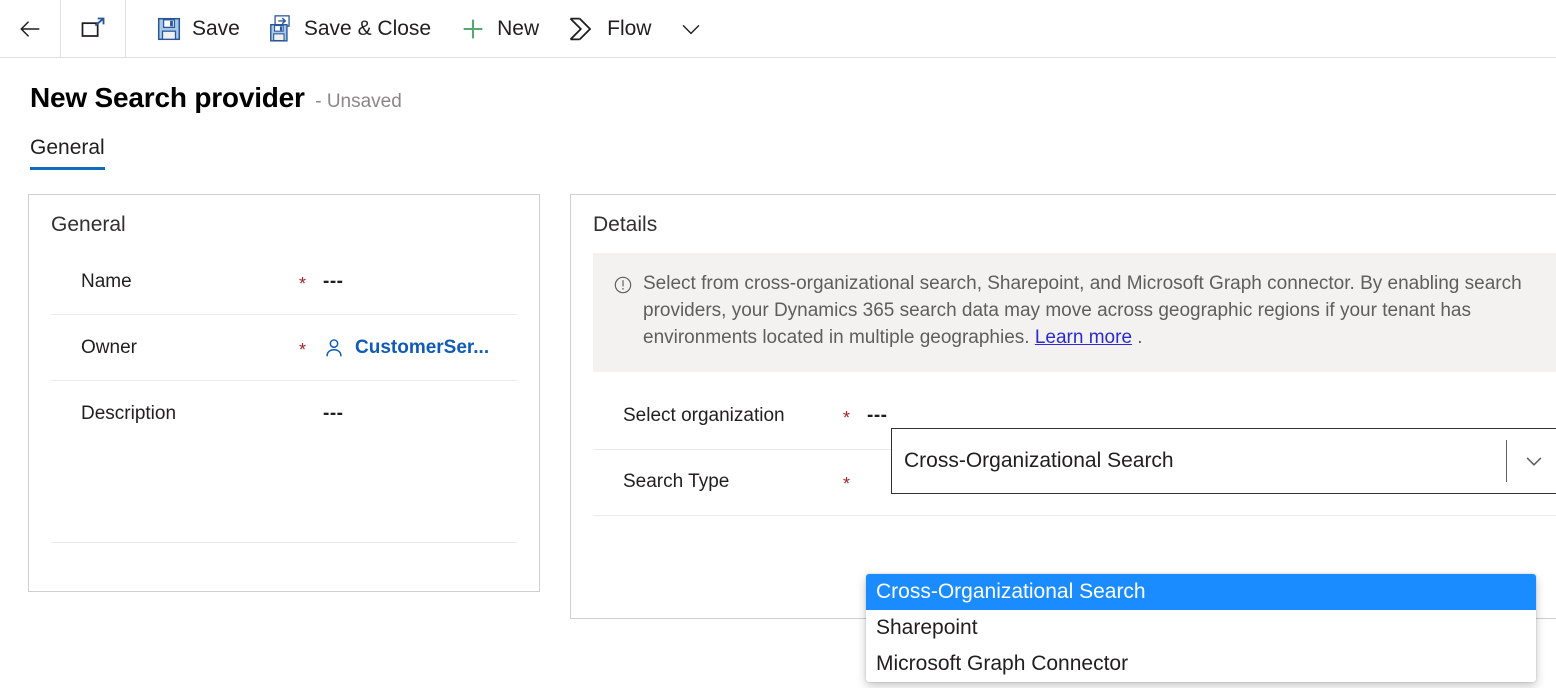  I want to click on owner-field-label: Owner, so click(109, 347).